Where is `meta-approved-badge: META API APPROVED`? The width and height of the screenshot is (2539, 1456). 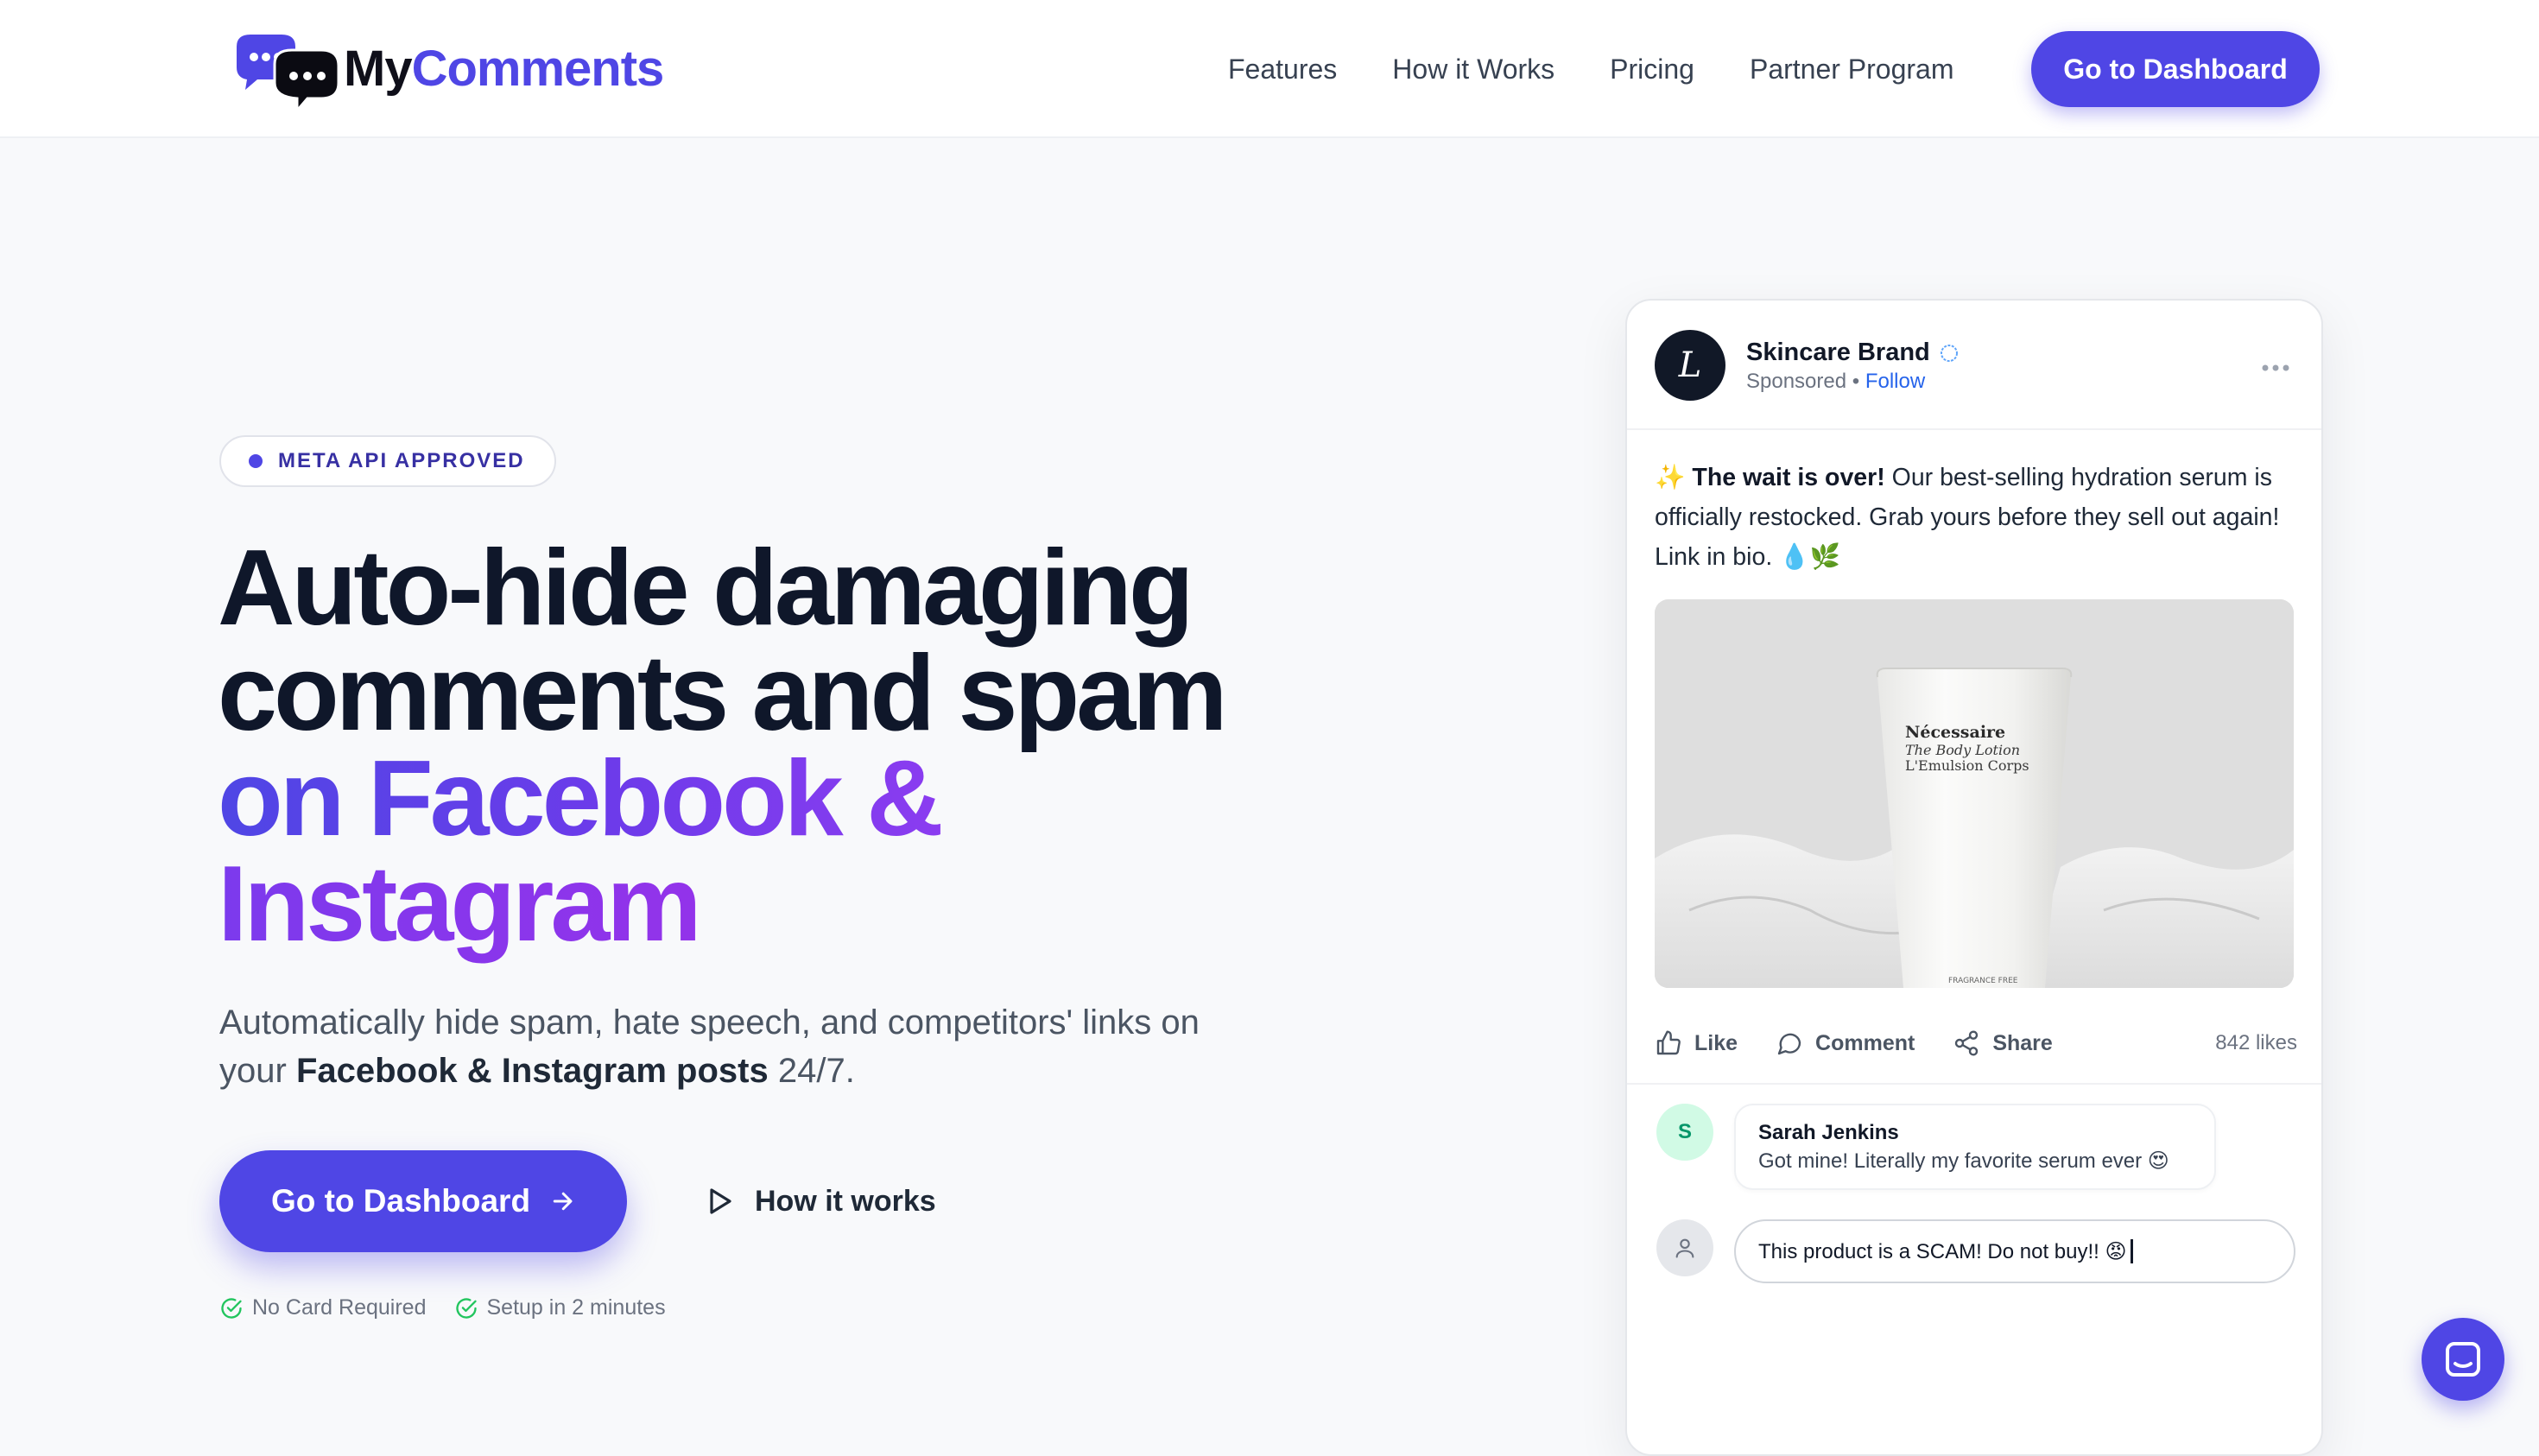
meta-approved-badge: META API APPROVED is located at coordinates (387, 461).